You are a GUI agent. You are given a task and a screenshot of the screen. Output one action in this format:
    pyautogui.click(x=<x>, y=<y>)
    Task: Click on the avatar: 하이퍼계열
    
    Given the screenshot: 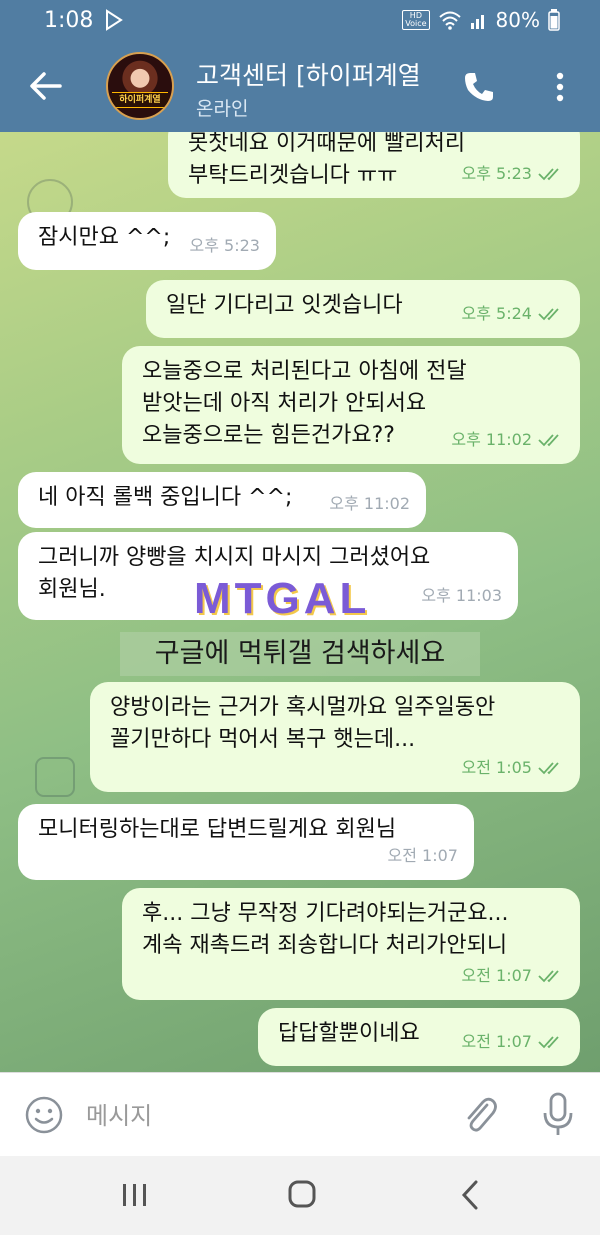 What is the action you would take?
    pyautogui.click(x=140, y=86)
    